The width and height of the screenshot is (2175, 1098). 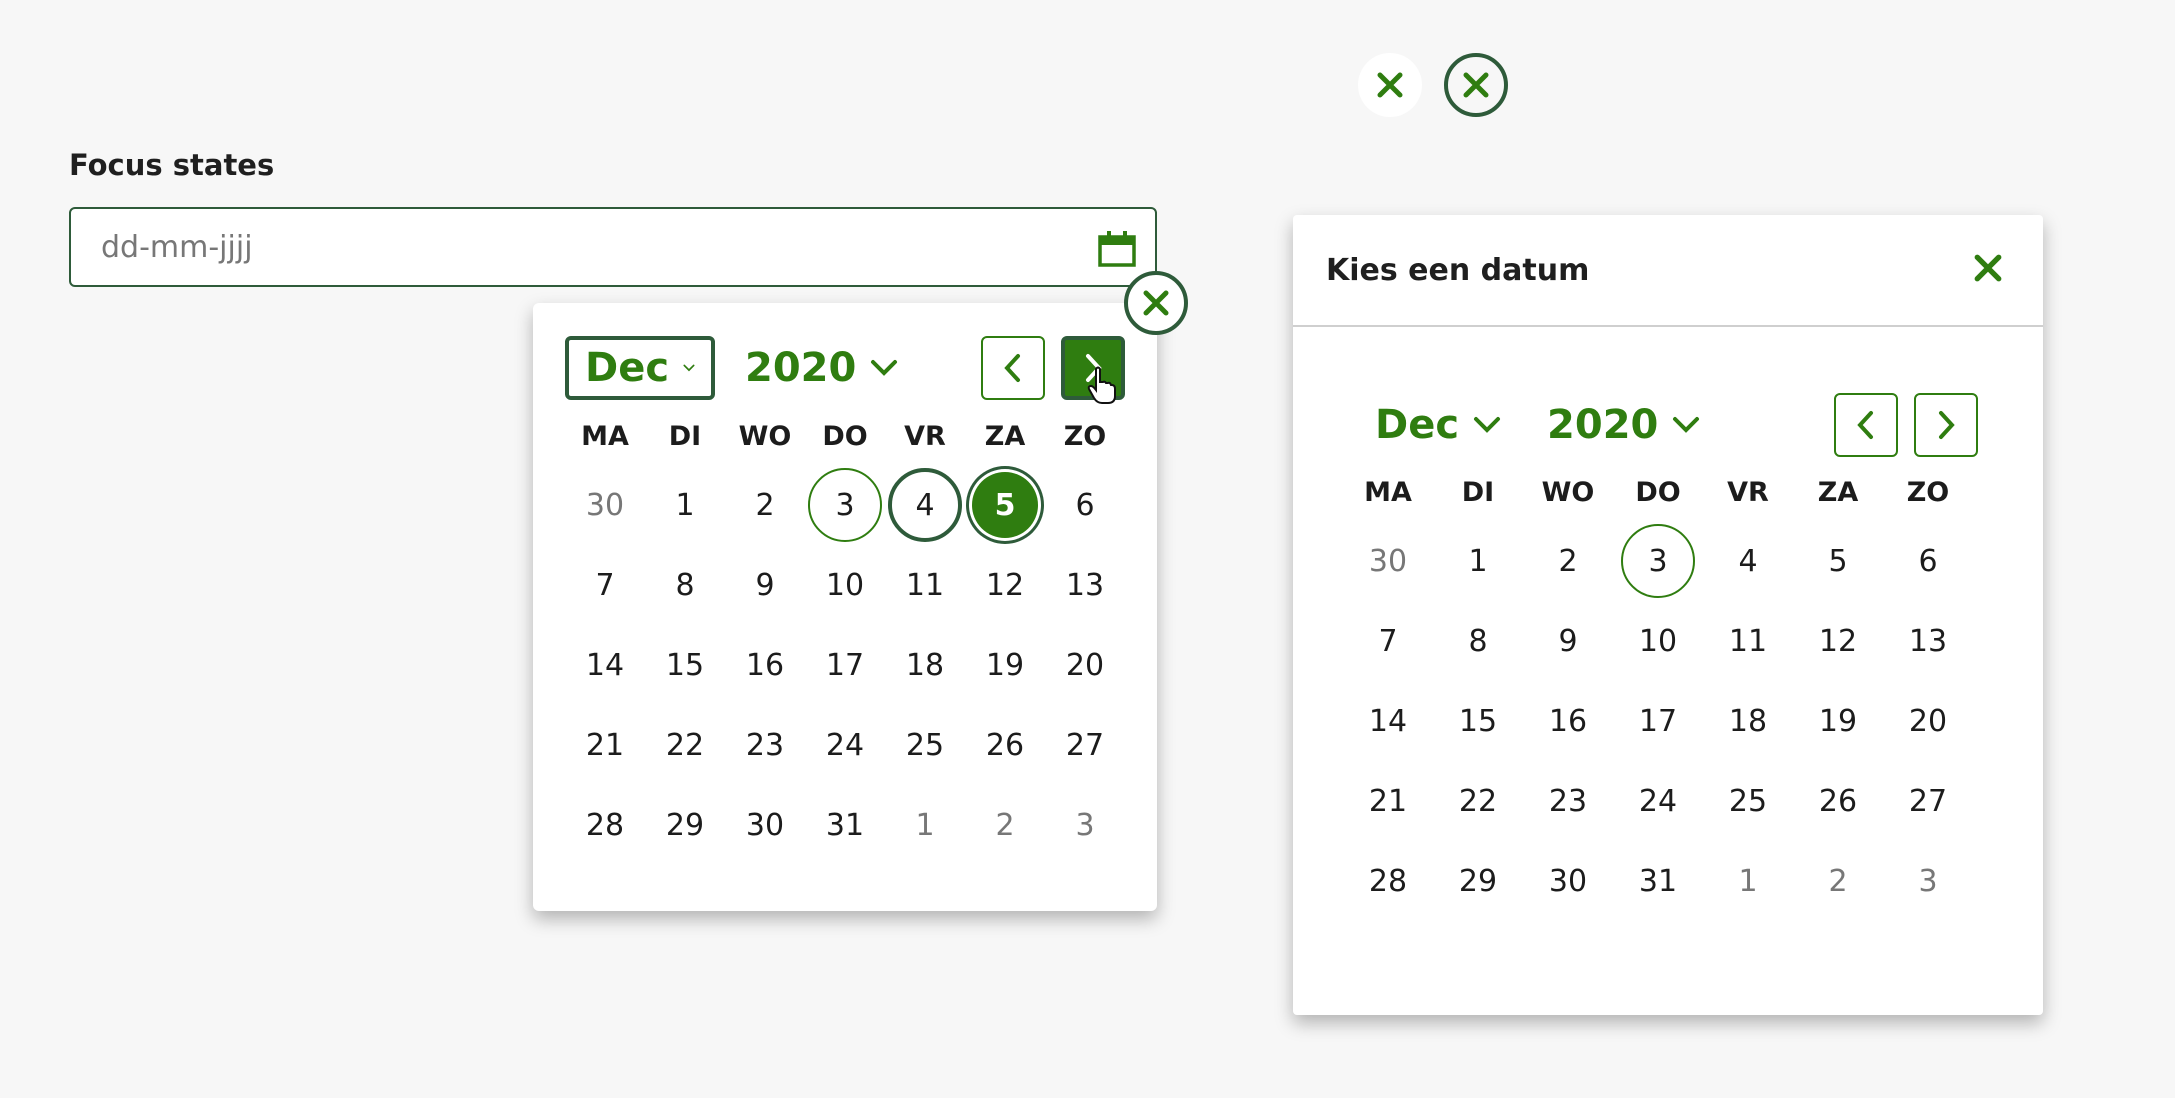 What do you see at coordinates (1668, 326) in the screenshot?
I see `dialog-divider` at bounding box center [1668, 326].